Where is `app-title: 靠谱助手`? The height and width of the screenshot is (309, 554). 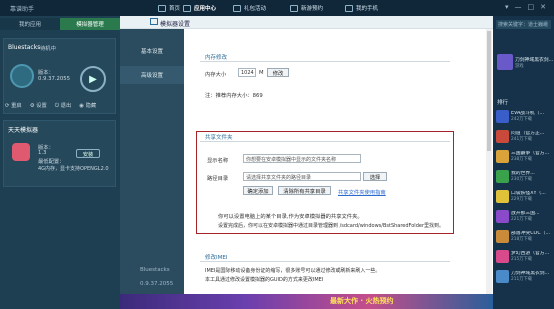 app-title: 靠谱助手 is located at coordinates (22, 9).